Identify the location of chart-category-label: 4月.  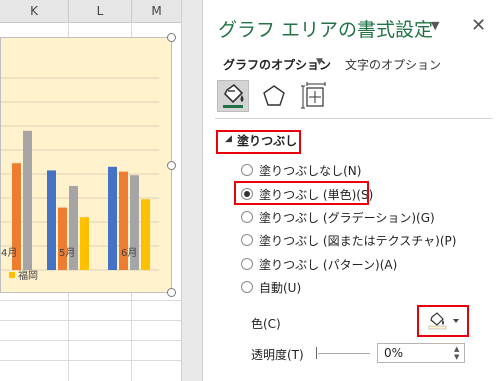
(9, 253).